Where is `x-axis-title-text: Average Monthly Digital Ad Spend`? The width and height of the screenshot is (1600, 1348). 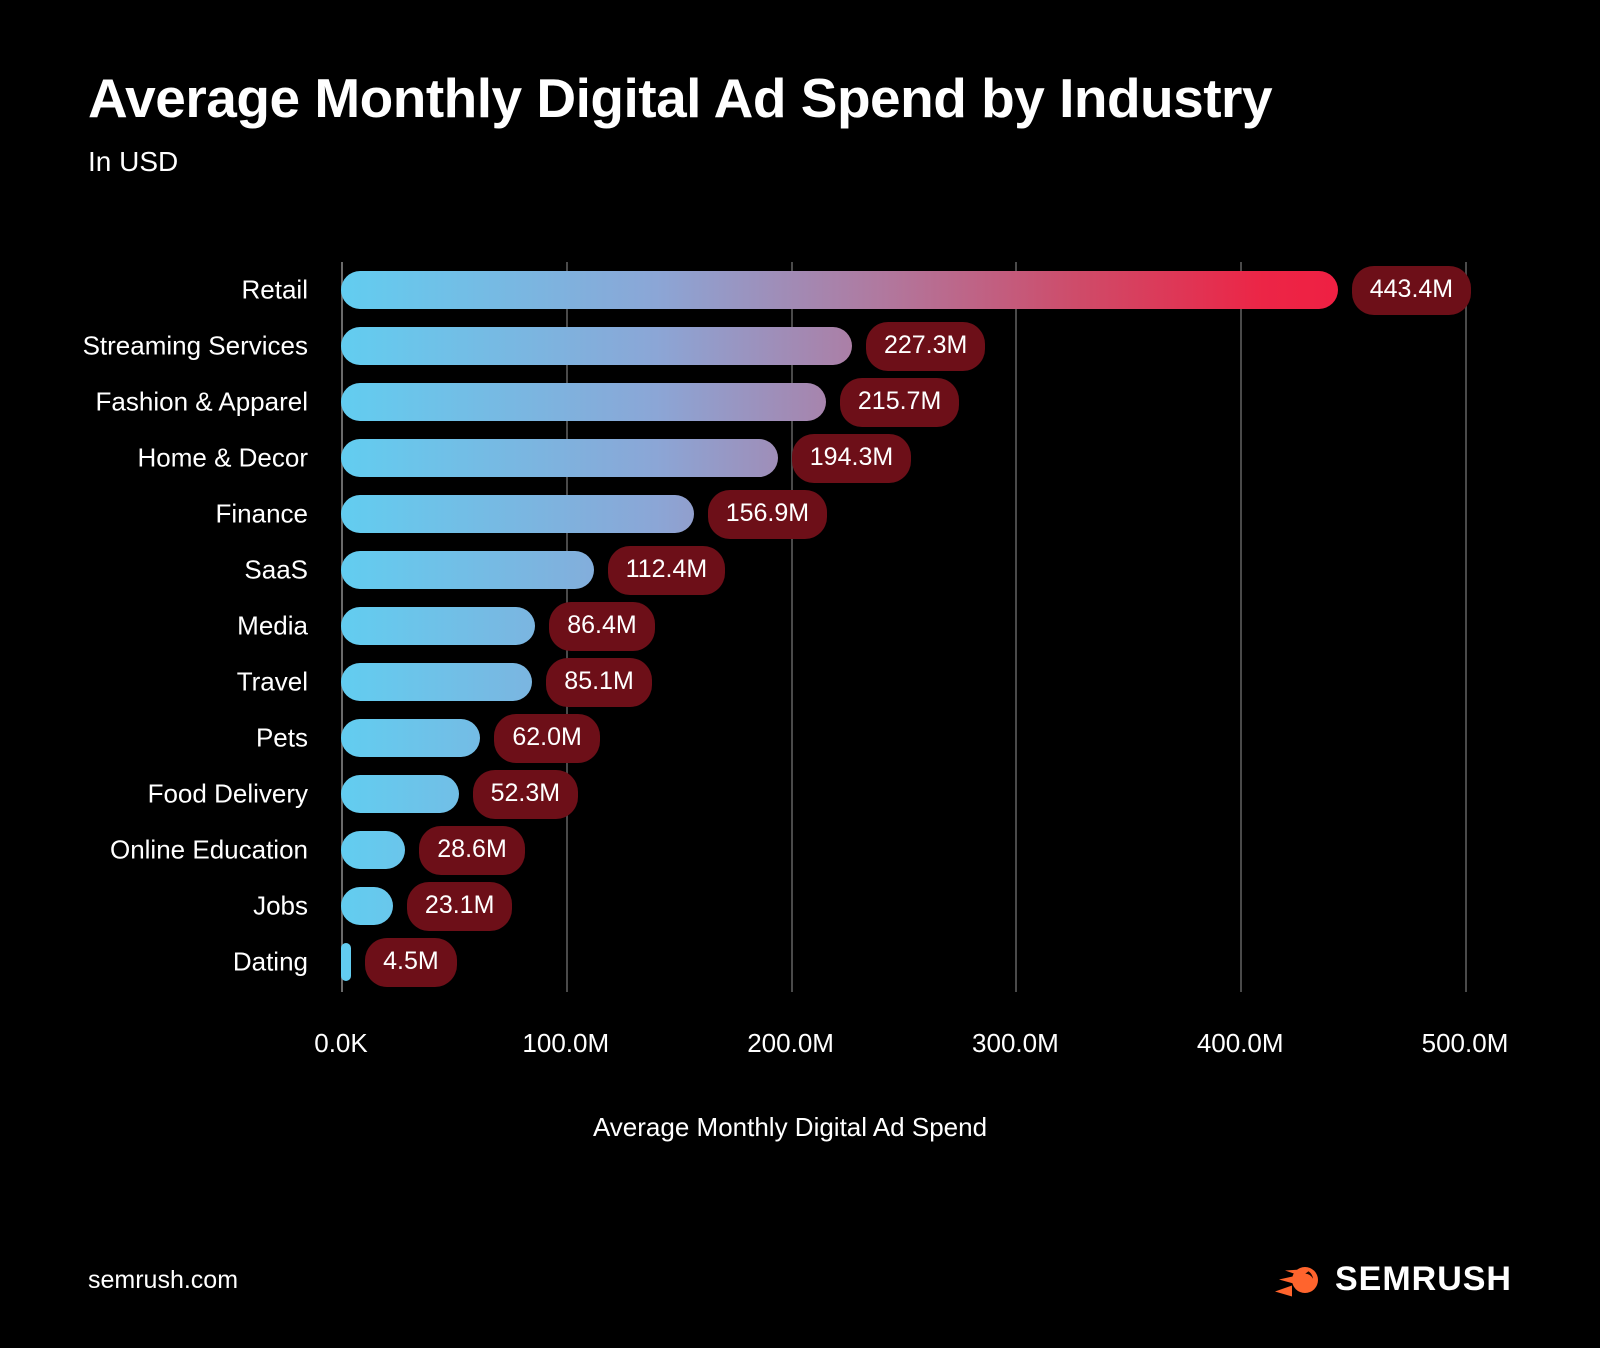 x-axis-title-text: Average Monthly Digital Ad Spend is located at coordinates (790, 1127).